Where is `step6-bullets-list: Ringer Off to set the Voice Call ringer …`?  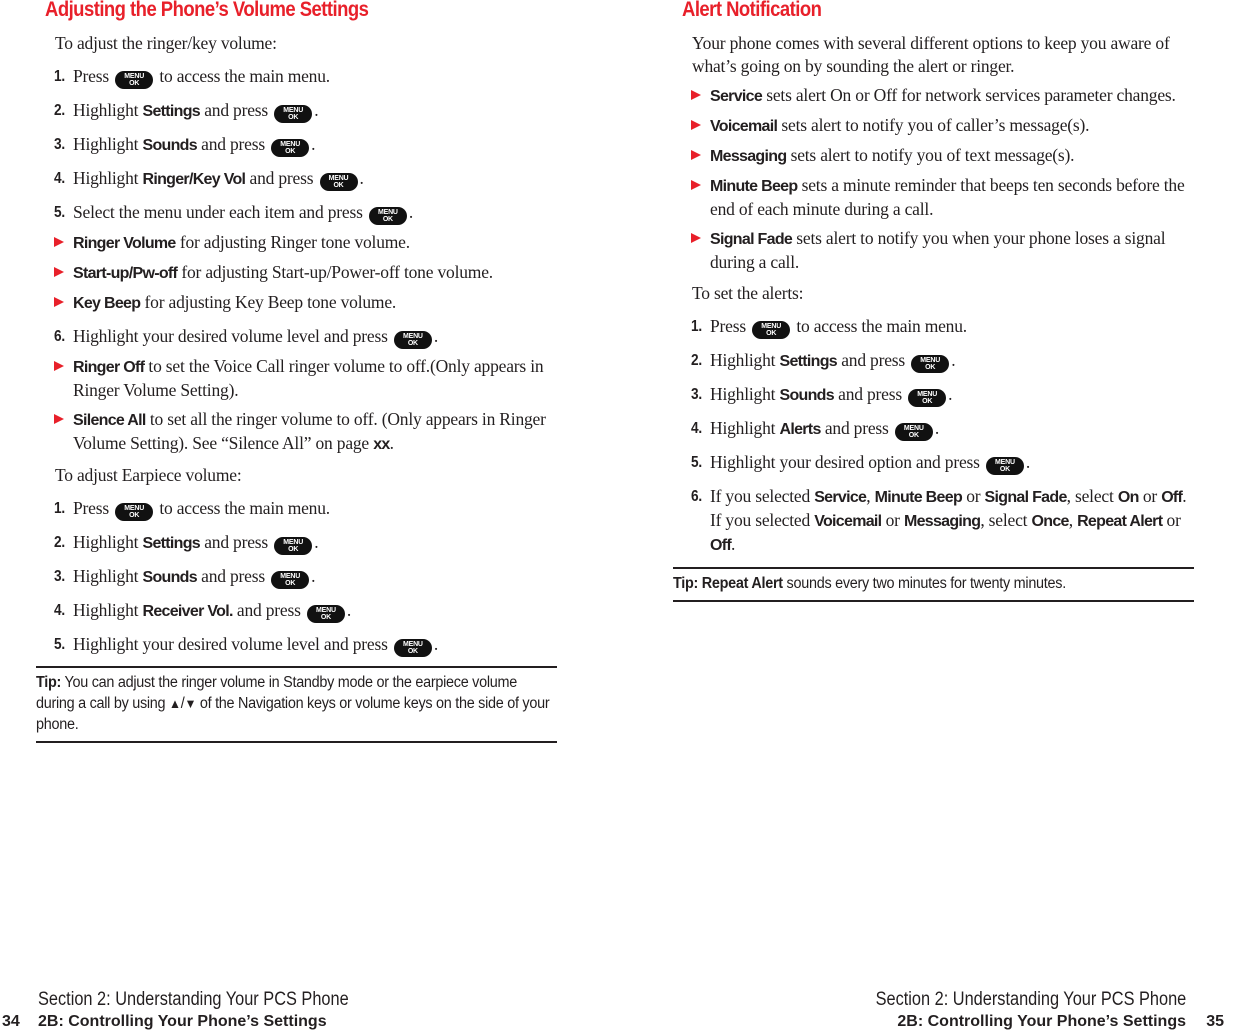 step6-bullets-list: Ringer Off to set the Voice Call ringer … is located at coordinates (296, 405).